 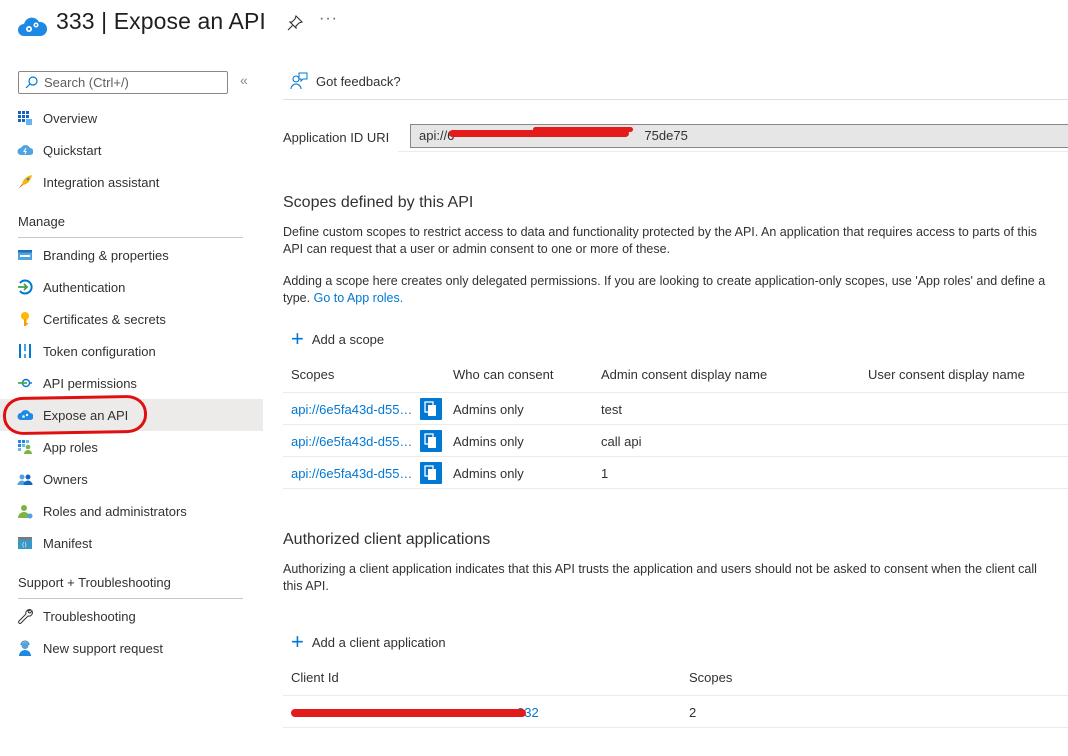 I want to click on sidebar-item-label: App roles, so click(x=70, y=447).